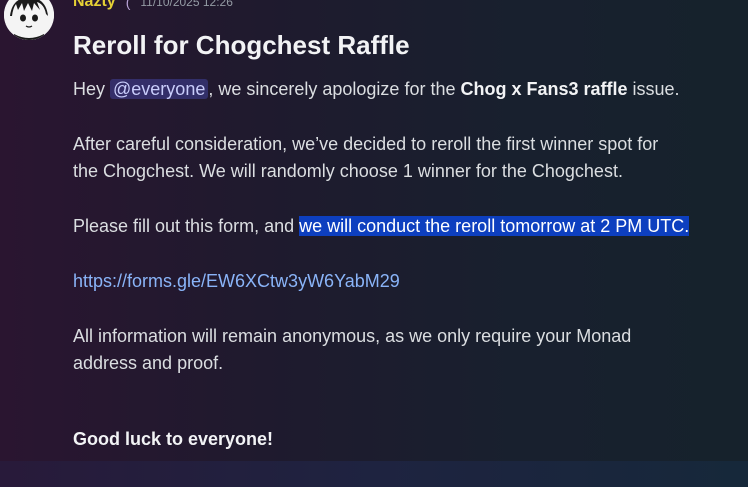 Image resolution: width=748 pixels, height=487 pixels. I want to click on form-link: https://forms.gle/EW6XCtw3yW6YabM29, so click(236, 281).